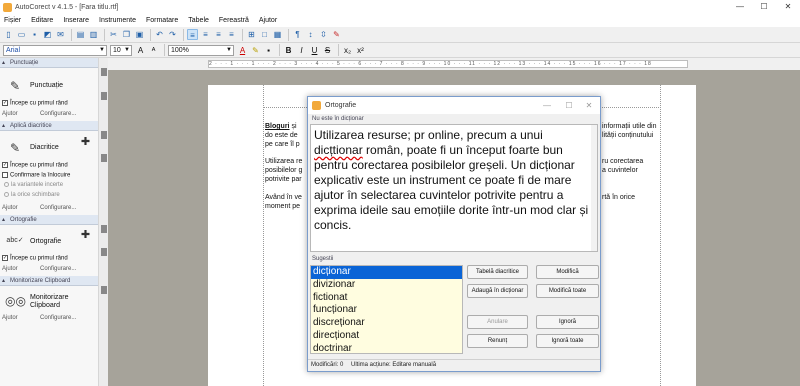 The width and height of the screenshot is (800, 386). I want to click on close-button: ✕, so click(788, 7).